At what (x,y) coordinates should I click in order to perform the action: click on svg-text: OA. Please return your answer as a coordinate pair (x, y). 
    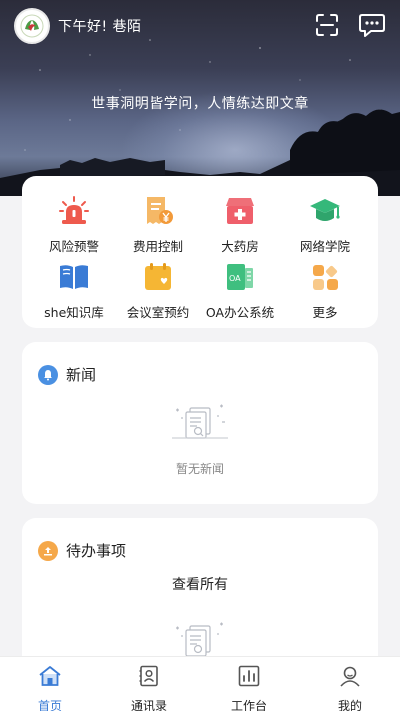
    Looking at the image, I should click on (235, 278).